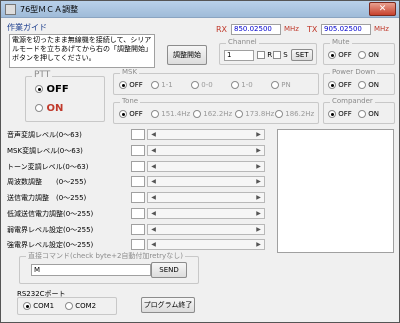 The width and height of the screenshot is (400, 323). Describe the element at coordinates (39, 89) in the screenshot. I see `ptt-off-radio` at that location.